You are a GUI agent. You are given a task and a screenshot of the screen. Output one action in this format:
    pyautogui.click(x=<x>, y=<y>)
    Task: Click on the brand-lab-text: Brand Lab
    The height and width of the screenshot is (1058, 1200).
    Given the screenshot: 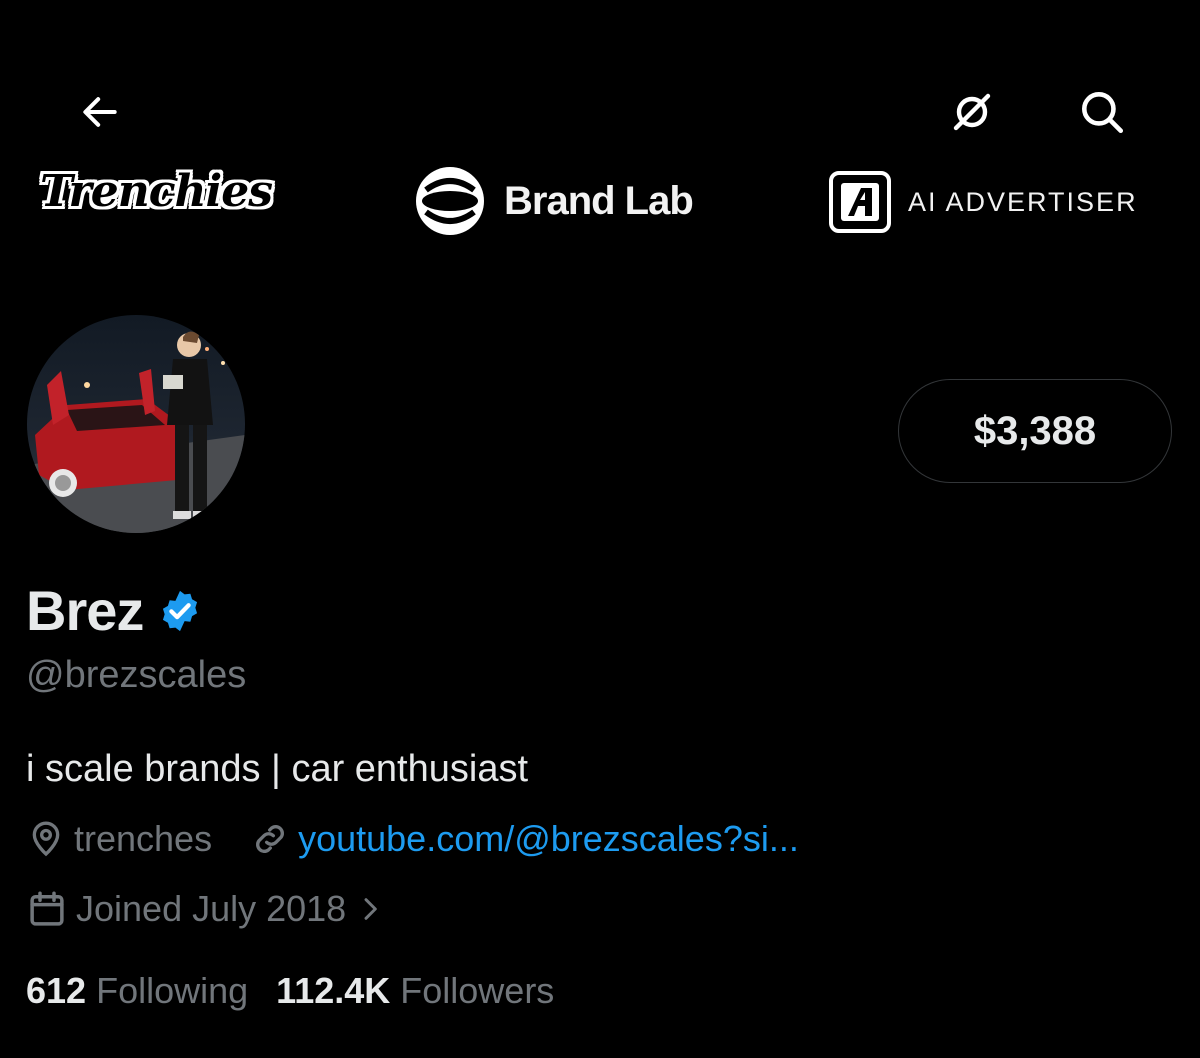 What is the action you would take?
    pyautogui.click(x=599, y=200)
    